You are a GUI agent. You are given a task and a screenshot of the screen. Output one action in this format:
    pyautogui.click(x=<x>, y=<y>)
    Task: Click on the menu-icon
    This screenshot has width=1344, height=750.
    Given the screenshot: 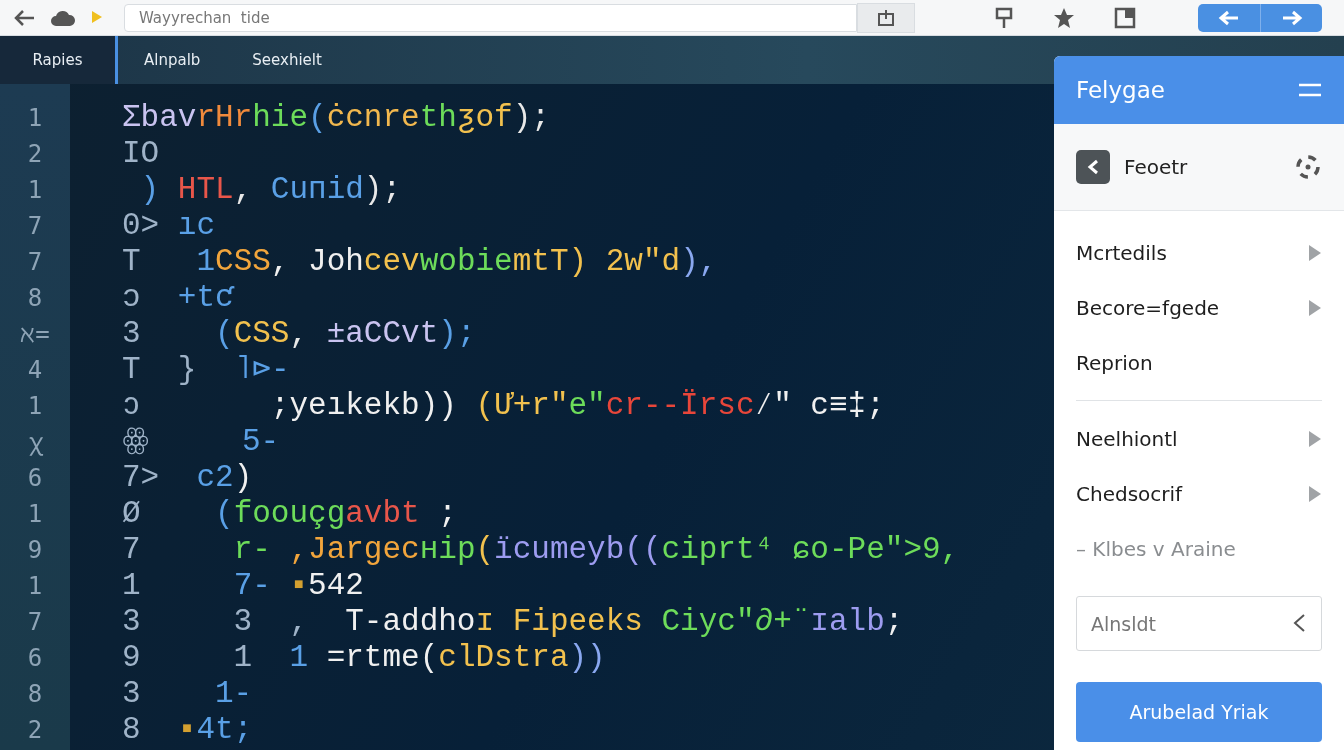 What is the action you would take?
    pyautogui.click(x=1310, y=90)
    